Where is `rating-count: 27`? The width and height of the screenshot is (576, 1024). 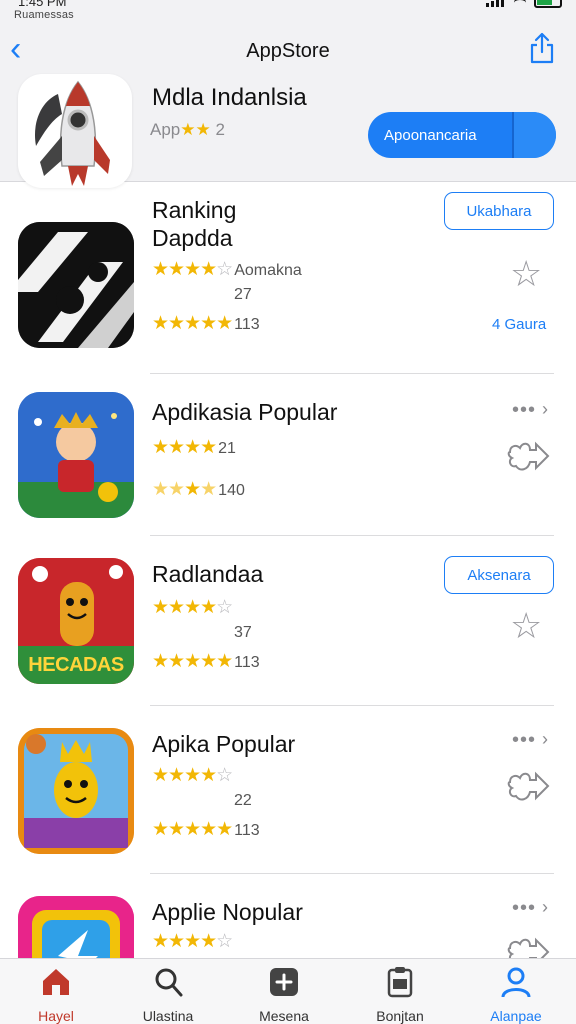 rating-count: 27 is located at coordinates (243, 294).